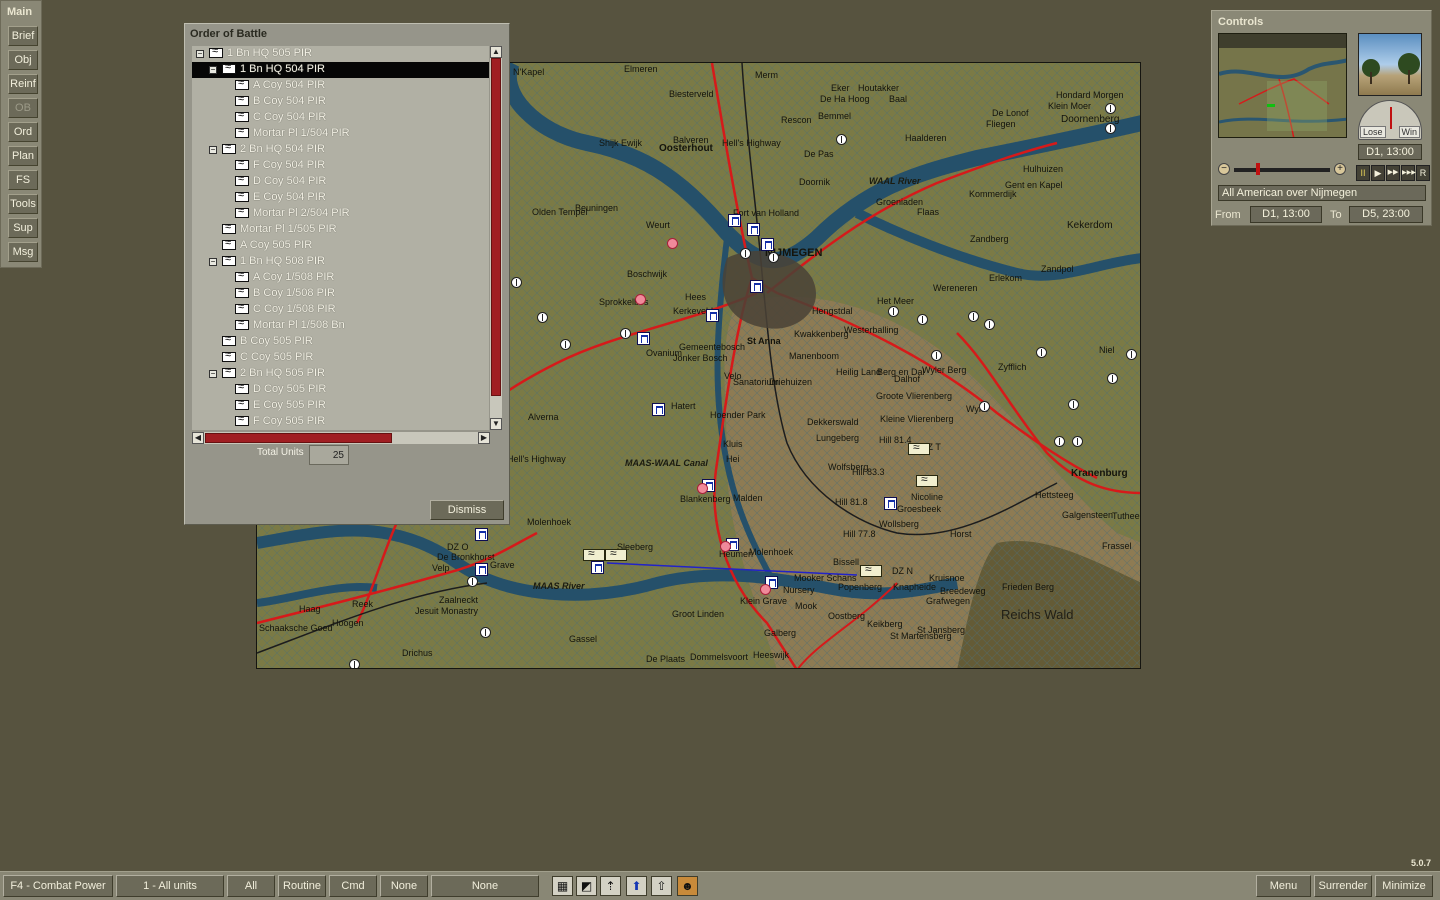  What do you see at coordinates (340, 54) in the screenshot?
I see `oob-tree-row: − 1 Bn HQ 505 PIR` at bounding box center [340, 54].